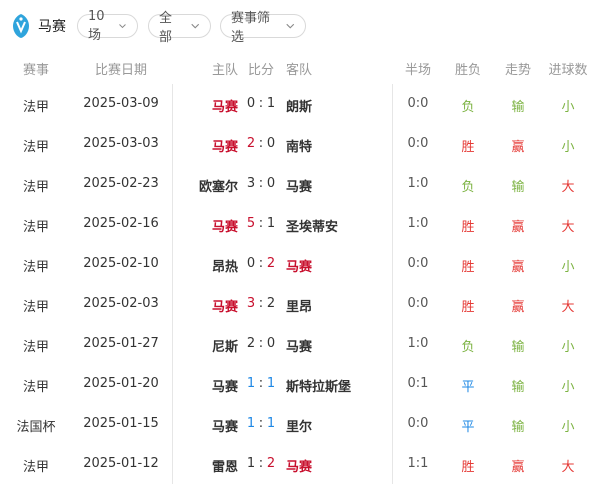 The width and height of the screenshot is (600, 484). What do you see at coordinates (417, 70) in the screenshot?
I see `header-half: 半场` at bounding box center [417, 70].